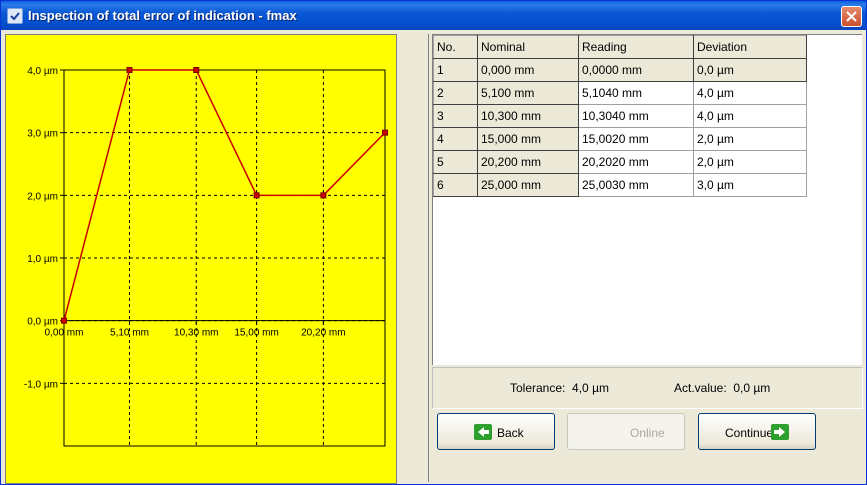 The width and height of the screenshot is (867, 485). I want to click on y-tick-label: -1,0 µm, so click(41, 384).